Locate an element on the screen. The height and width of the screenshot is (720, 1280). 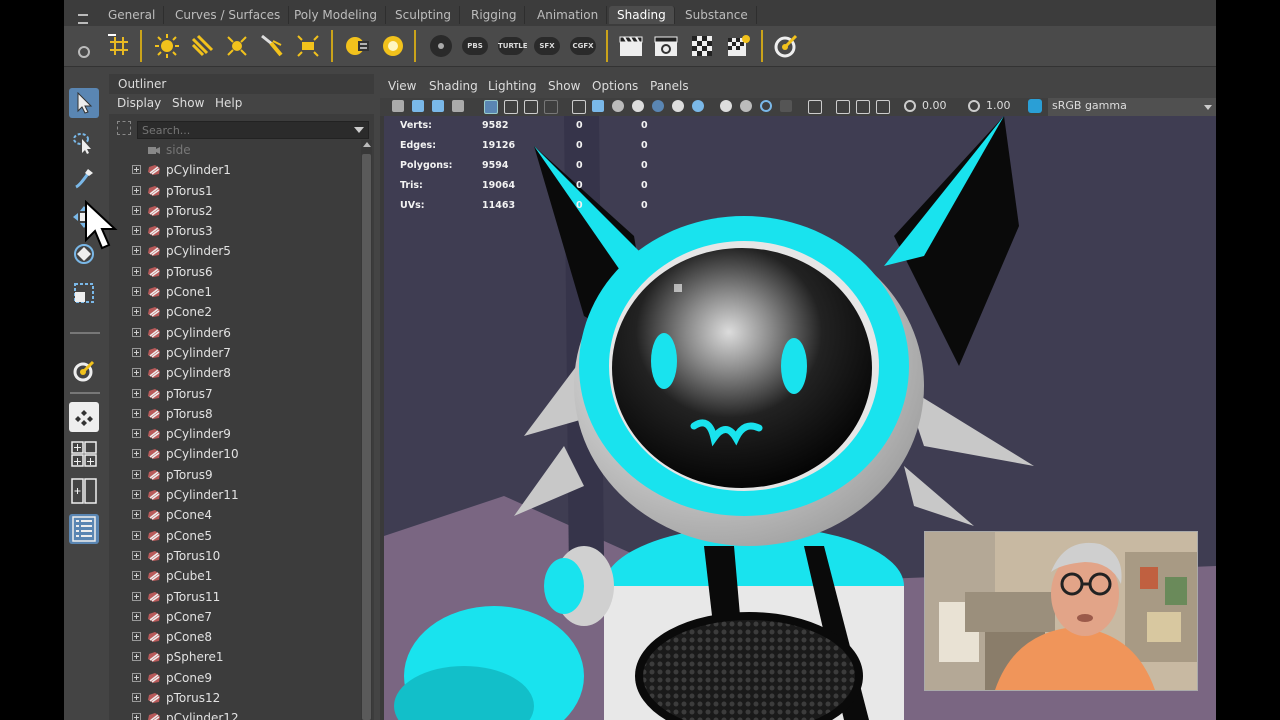
render-clapboard-icon is located at coordinates (631, 46).